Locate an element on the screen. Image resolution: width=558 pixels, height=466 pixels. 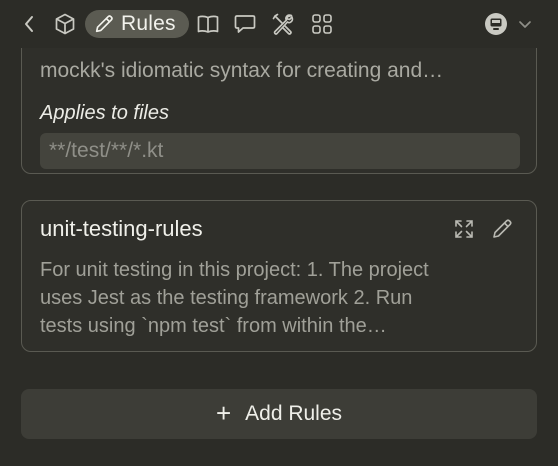
edit-rule-button is located at coordinates (502, 229).